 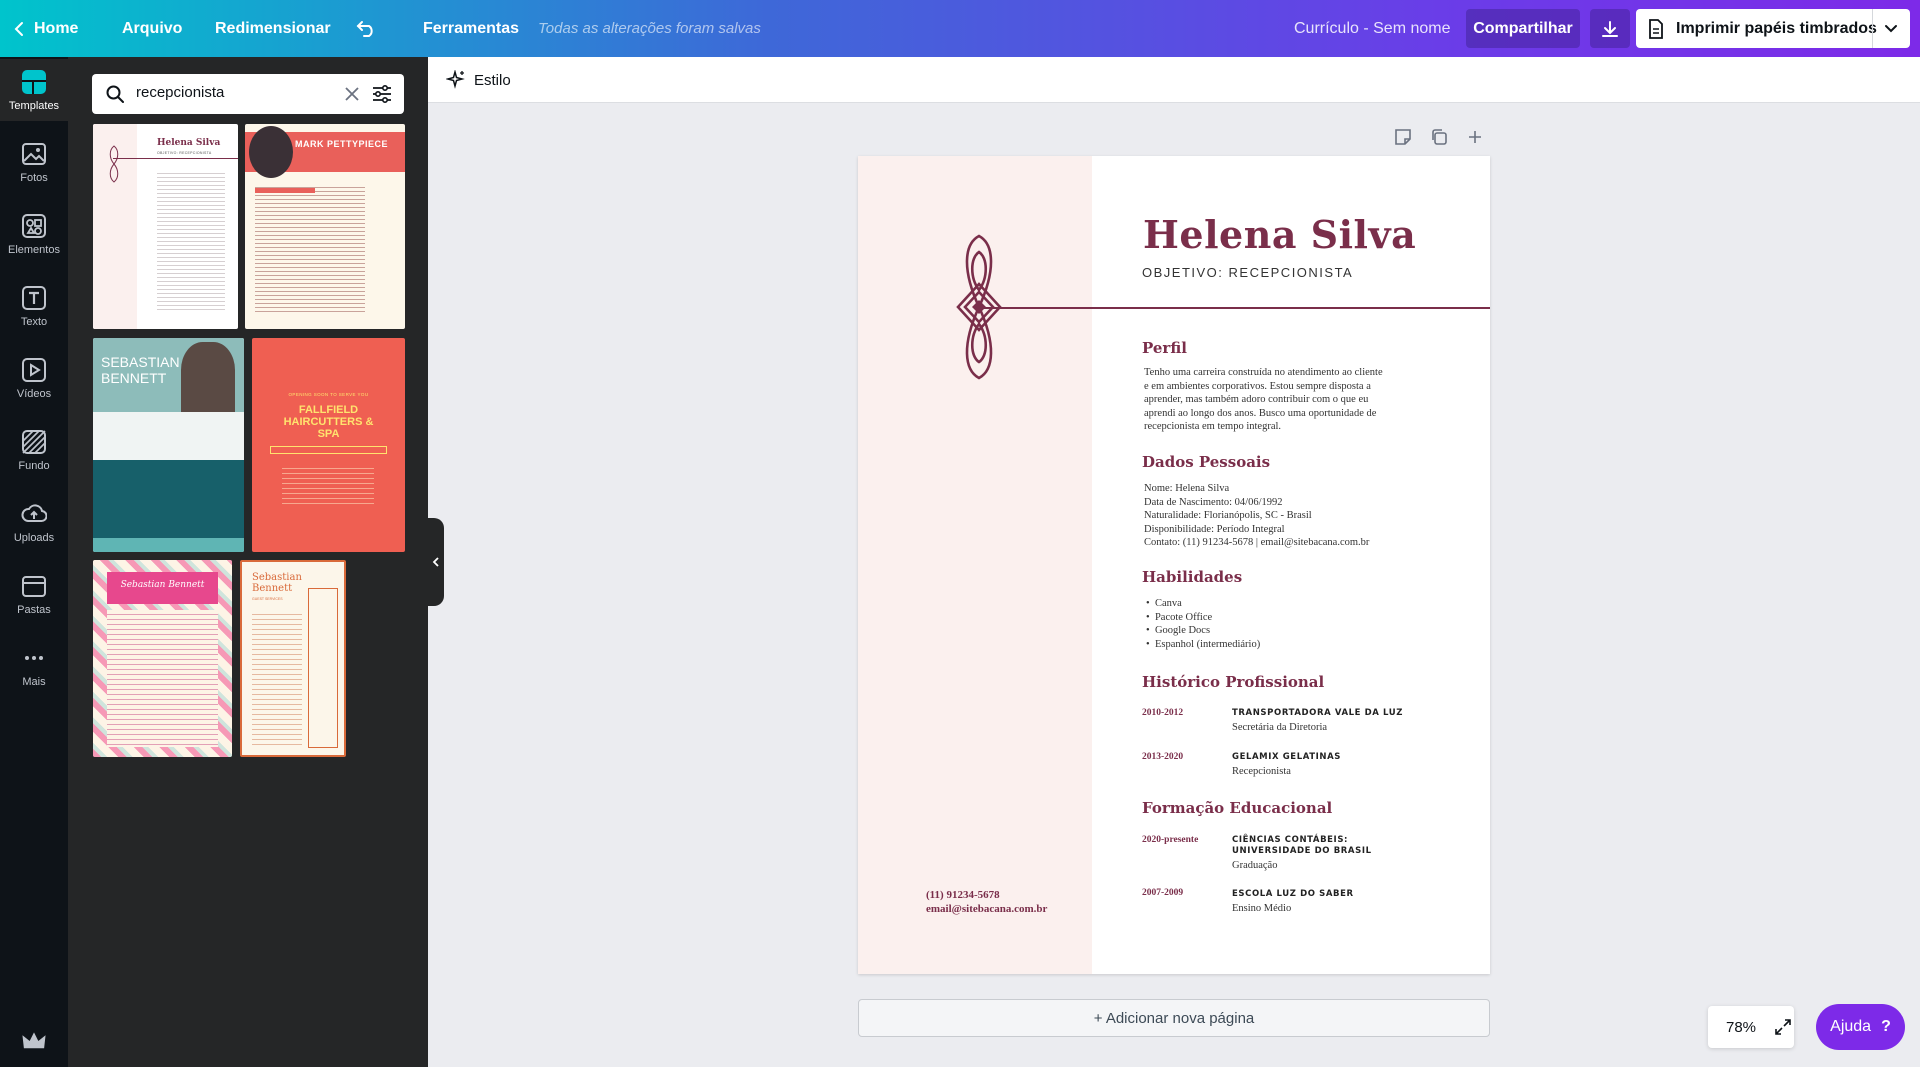 What do you see at coordinates (471, 28) in the screenshot?
I see `tools-menu: Ferramentas` at bounding box center [471, 28].